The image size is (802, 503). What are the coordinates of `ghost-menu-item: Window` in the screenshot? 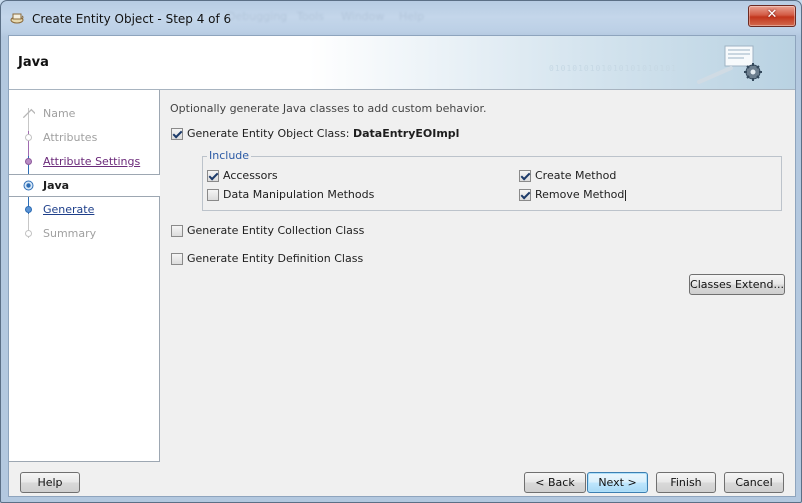 It's located at (363, 16).